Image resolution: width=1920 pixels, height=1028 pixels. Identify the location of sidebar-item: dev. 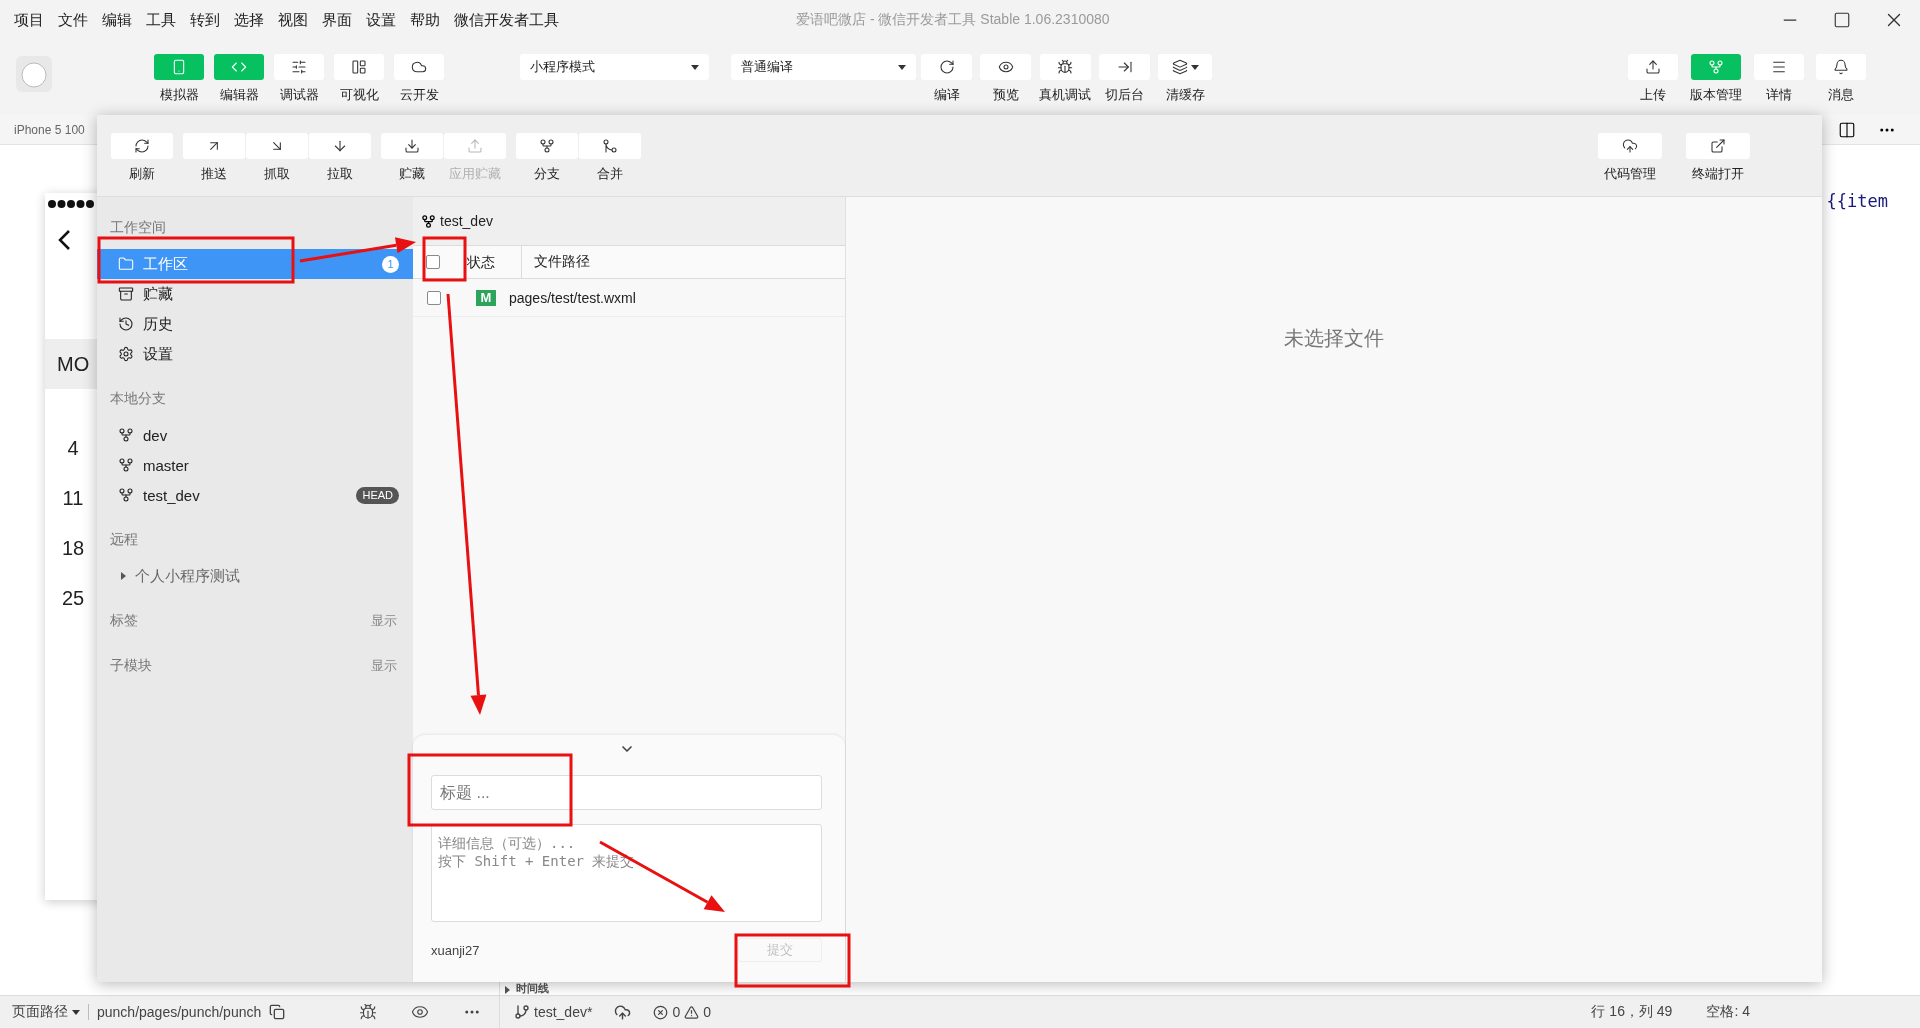
(255, 435).